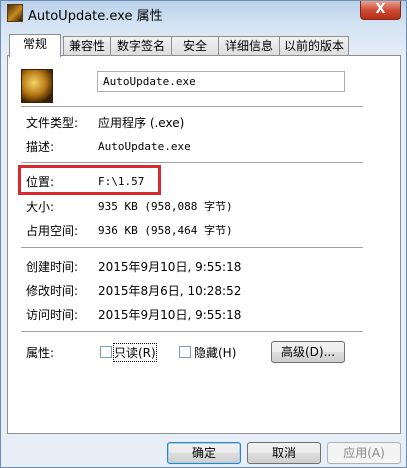 The height and width of the screenshot is (468, 407). What do you see at coordinates (170, 291) in the screenshot?
I see `modified-value: 2015年8月6日, 10:28:52` at bounding box center [170, 291].